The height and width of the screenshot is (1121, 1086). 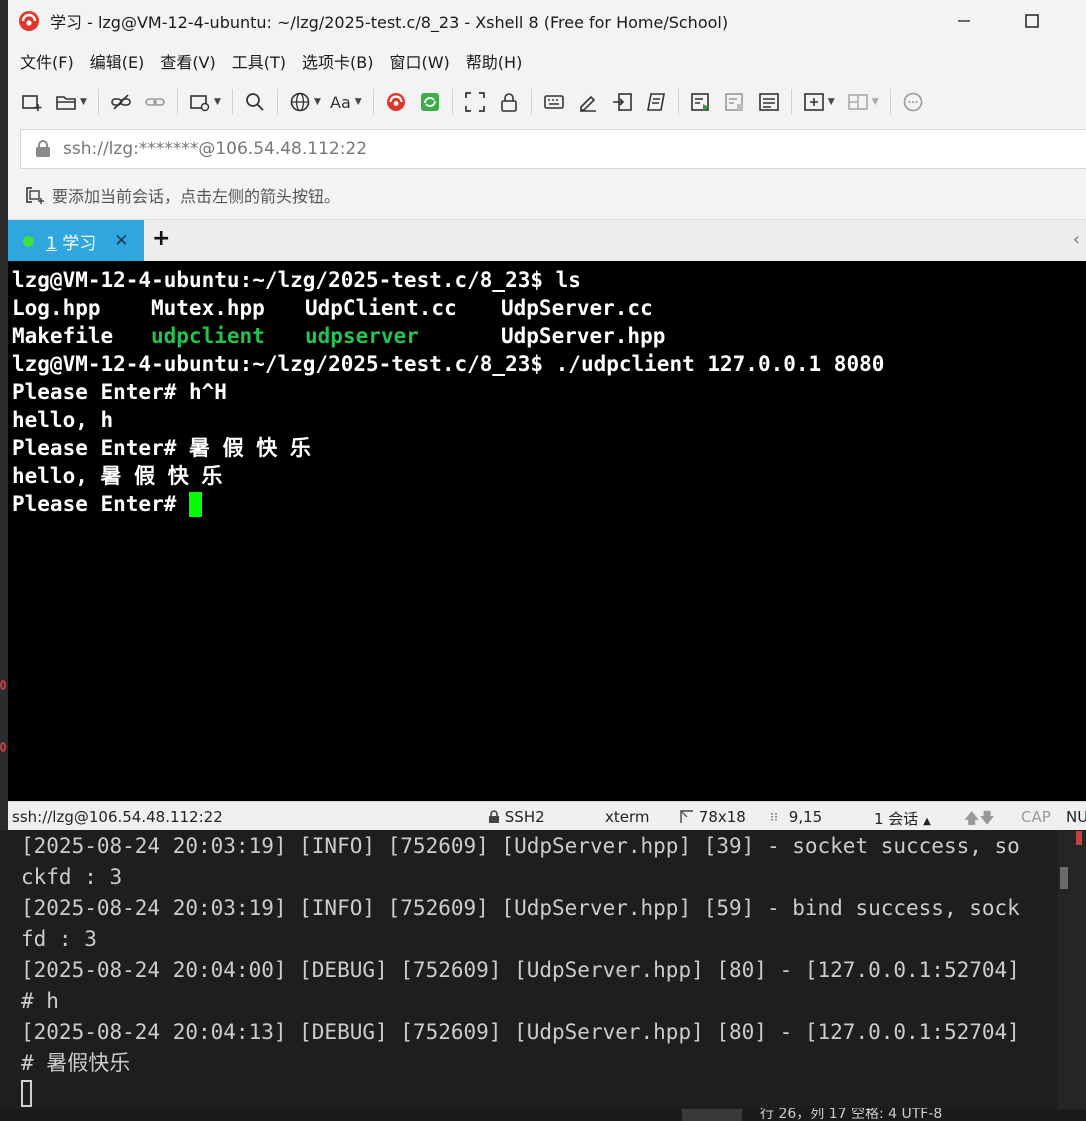 I want to click on scroll-marker, so click(x=1079, y=838).